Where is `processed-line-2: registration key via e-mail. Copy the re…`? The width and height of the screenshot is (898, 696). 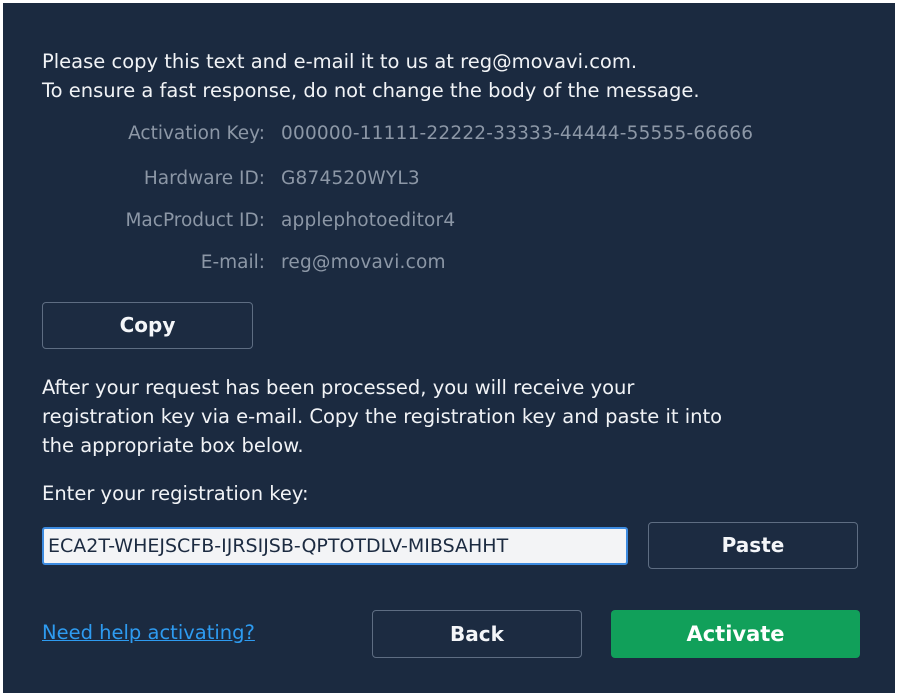 processed-line-2: registration key via e-mail. Copy the re… is located at coordinates (382, 416).